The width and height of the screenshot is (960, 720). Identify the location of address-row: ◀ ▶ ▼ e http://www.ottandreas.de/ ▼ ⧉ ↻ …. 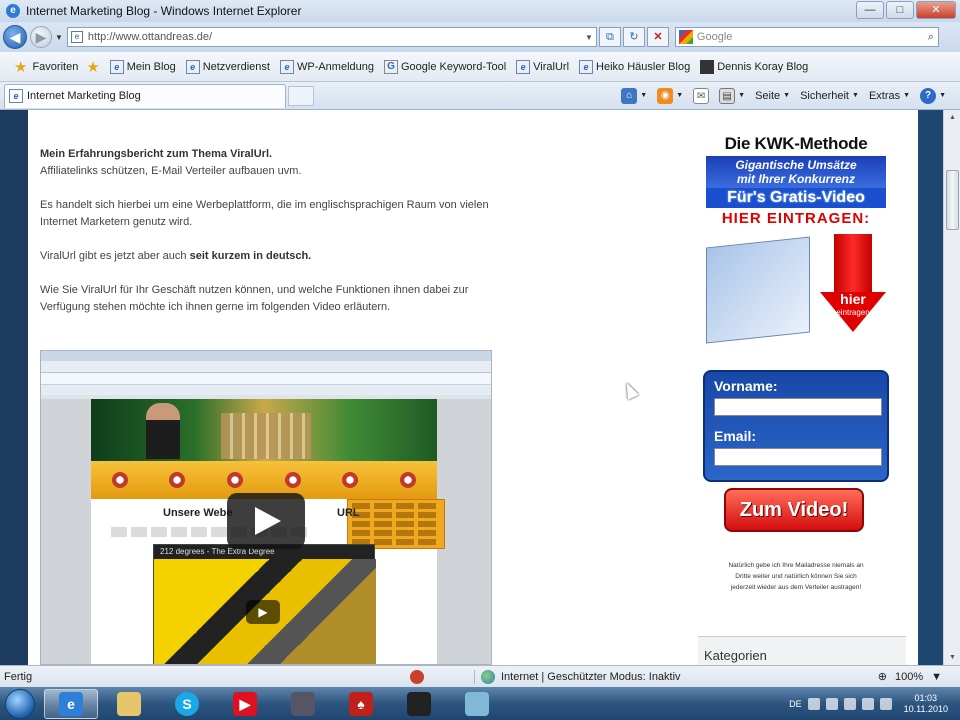
(480, 37).